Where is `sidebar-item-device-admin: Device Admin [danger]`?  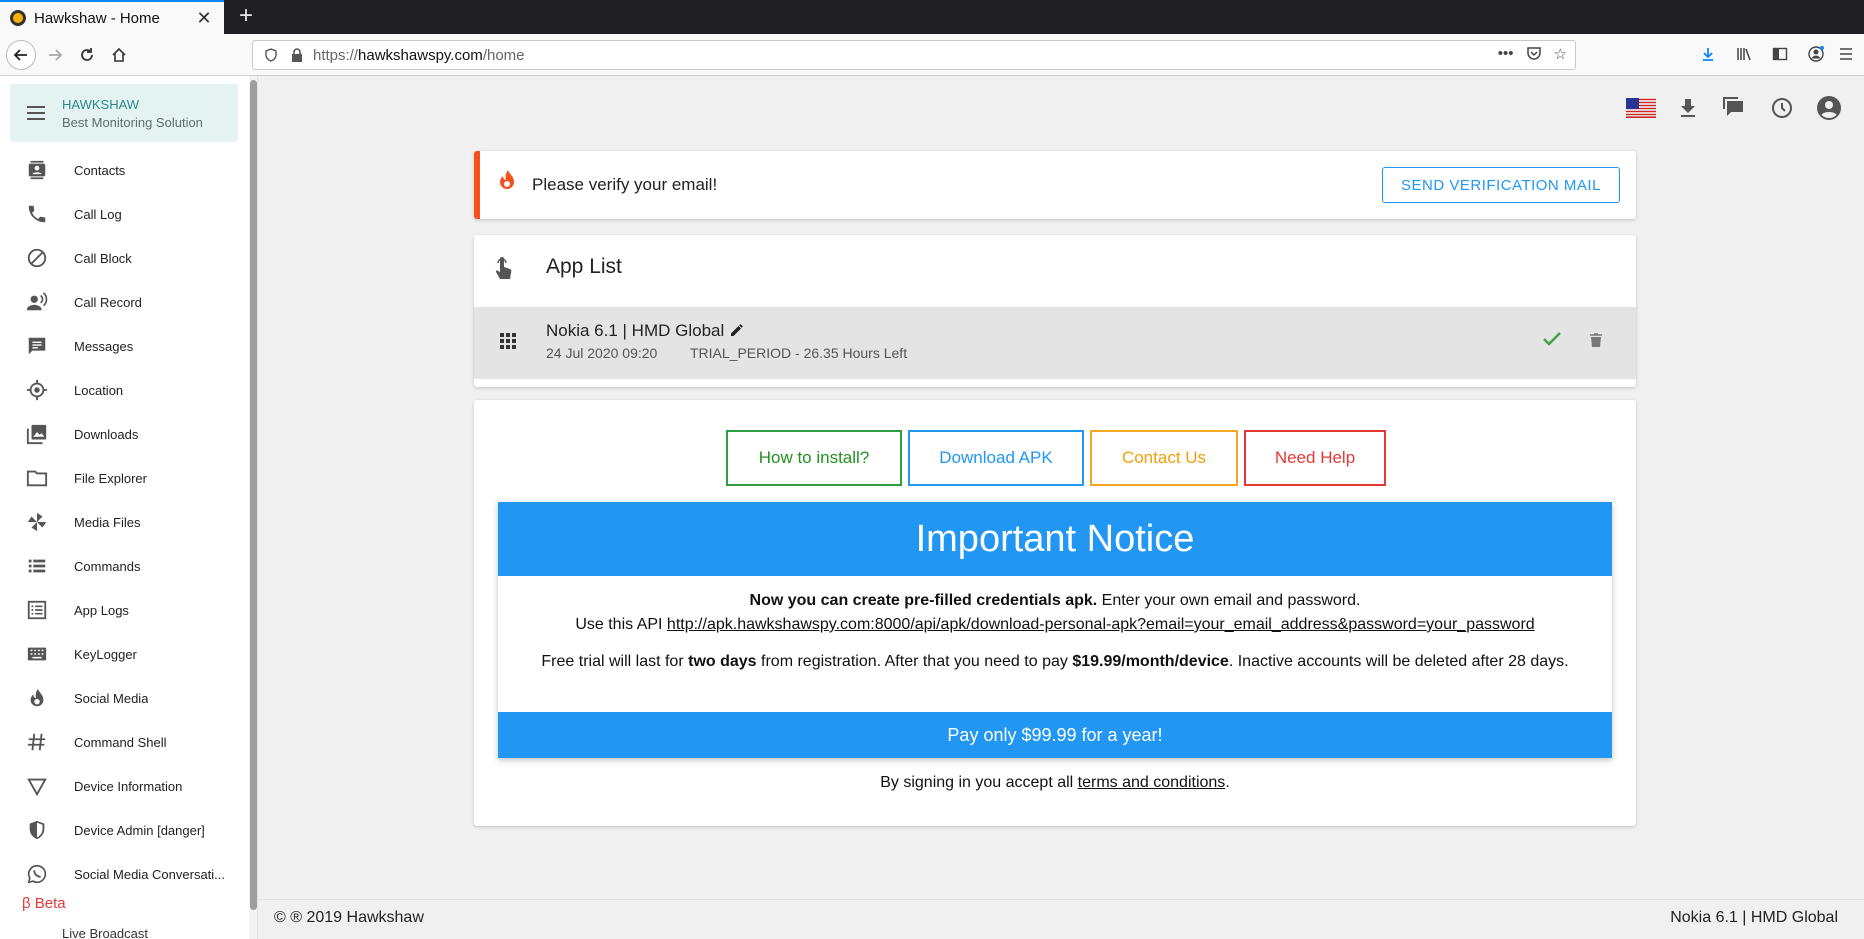
sidebar-item-device-admin: Device Admin [danger] is located at coordinates (123, 830).